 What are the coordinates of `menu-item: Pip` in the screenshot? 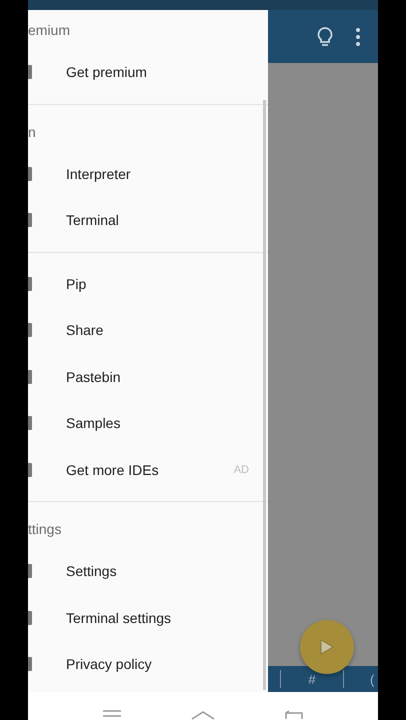 It's located at (148, 283).